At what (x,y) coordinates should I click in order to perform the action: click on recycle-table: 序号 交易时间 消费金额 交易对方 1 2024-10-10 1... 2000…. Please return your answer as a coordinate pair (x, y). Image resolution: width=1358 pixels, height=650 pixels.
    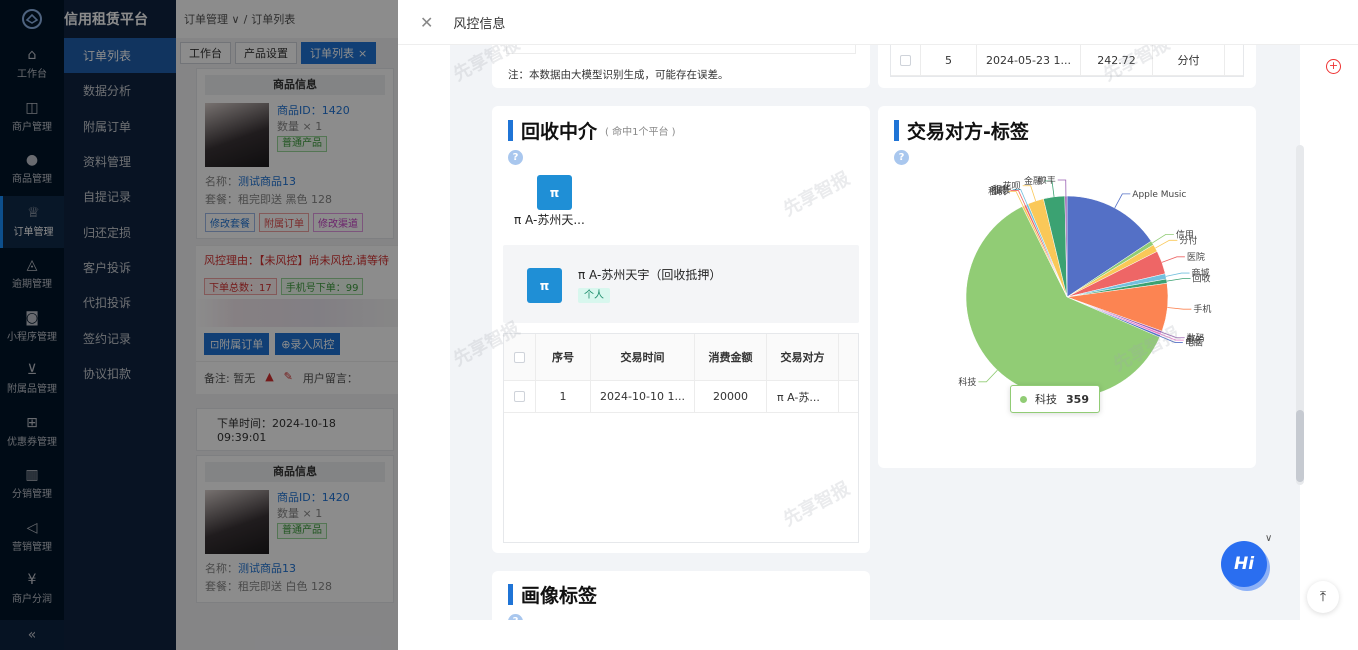
    Looking at the image, I should click on (681, 438).